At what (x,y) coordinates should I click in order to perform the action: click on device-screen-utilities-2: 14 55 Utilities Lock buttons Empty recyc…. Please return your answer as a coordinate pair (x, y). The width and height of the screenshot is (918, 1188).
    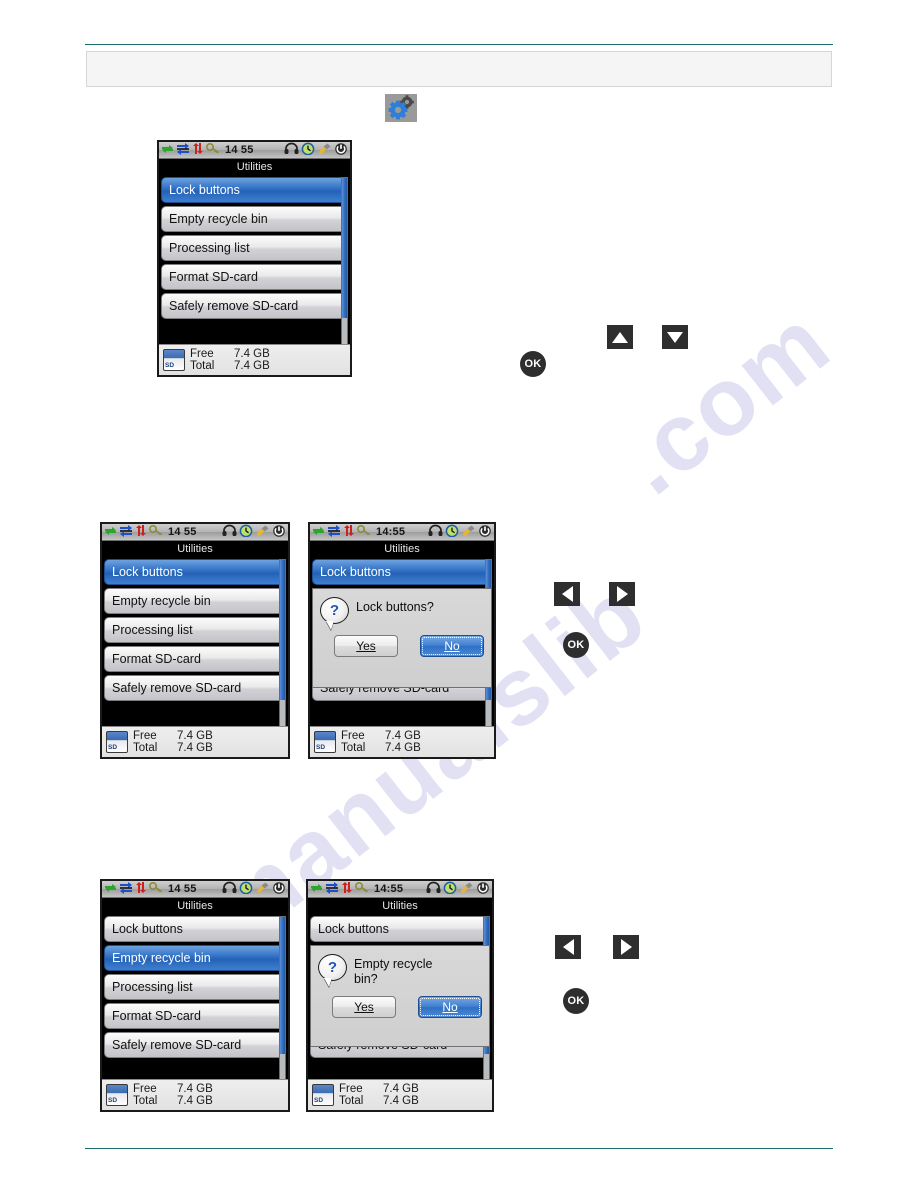
    Looking at the image, I should click on (195, 640).